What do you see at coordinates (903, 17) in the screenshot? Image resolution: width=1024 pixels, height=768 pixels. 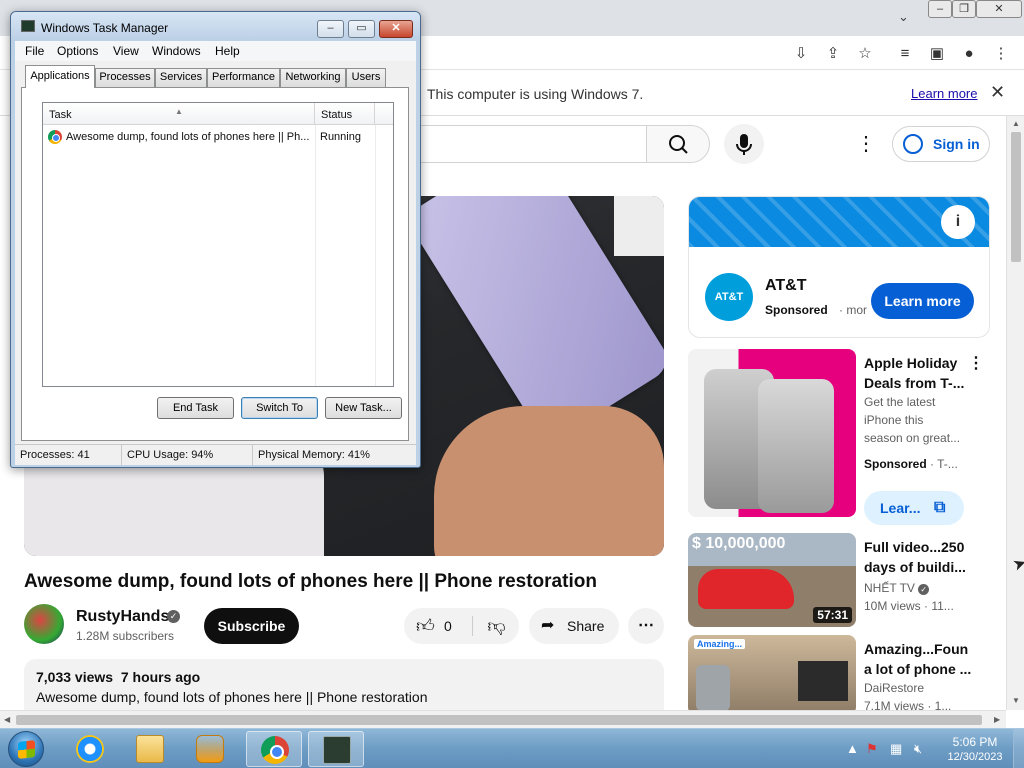 I see `tab-search-chevron-icon: ⌄` at bounding box center [903, 17].